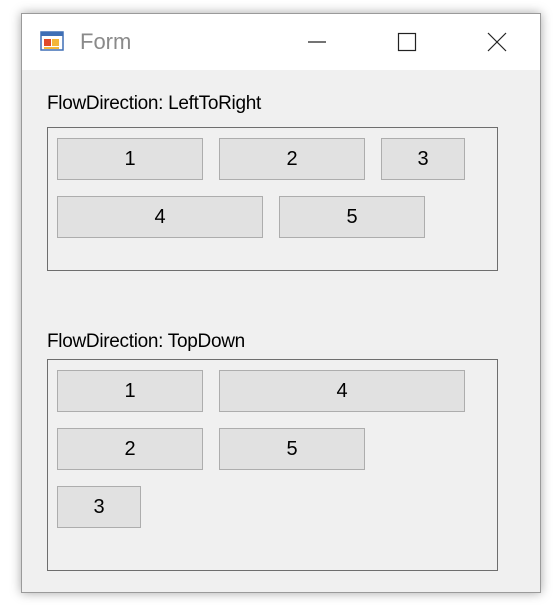  I want to click on td-button-5: 5, so click(292, 449).